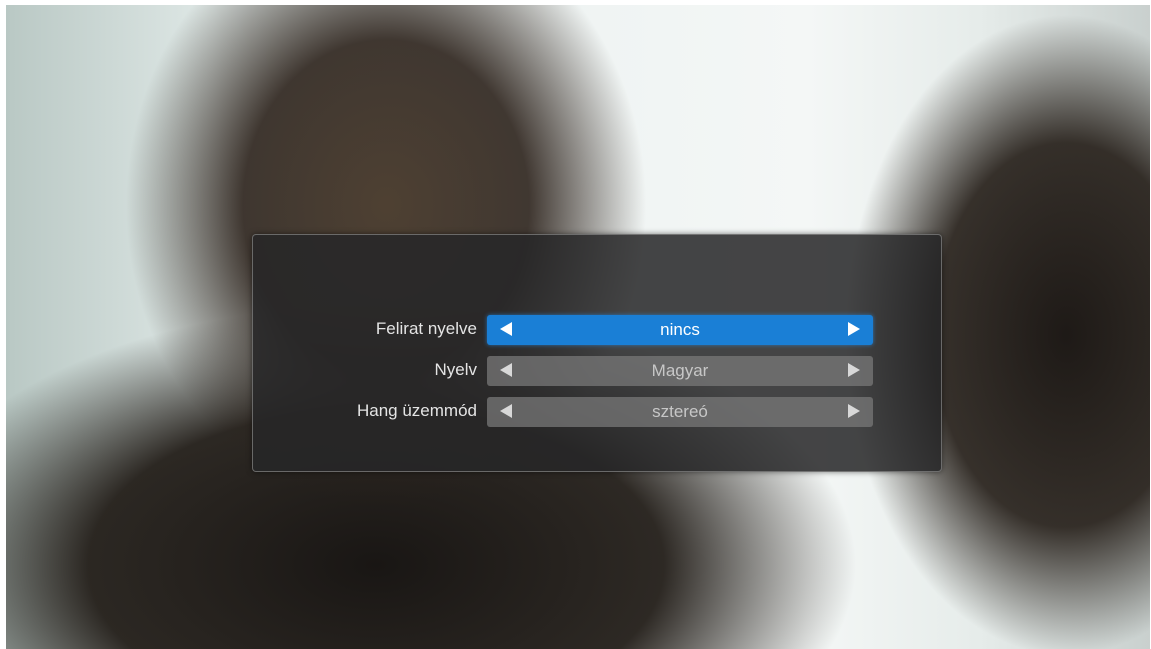 The width and height of the screenshot is (1151, 649). Describe the element at coordinates (86, 40) in the screenshot. I see `channel-logo` at that location.